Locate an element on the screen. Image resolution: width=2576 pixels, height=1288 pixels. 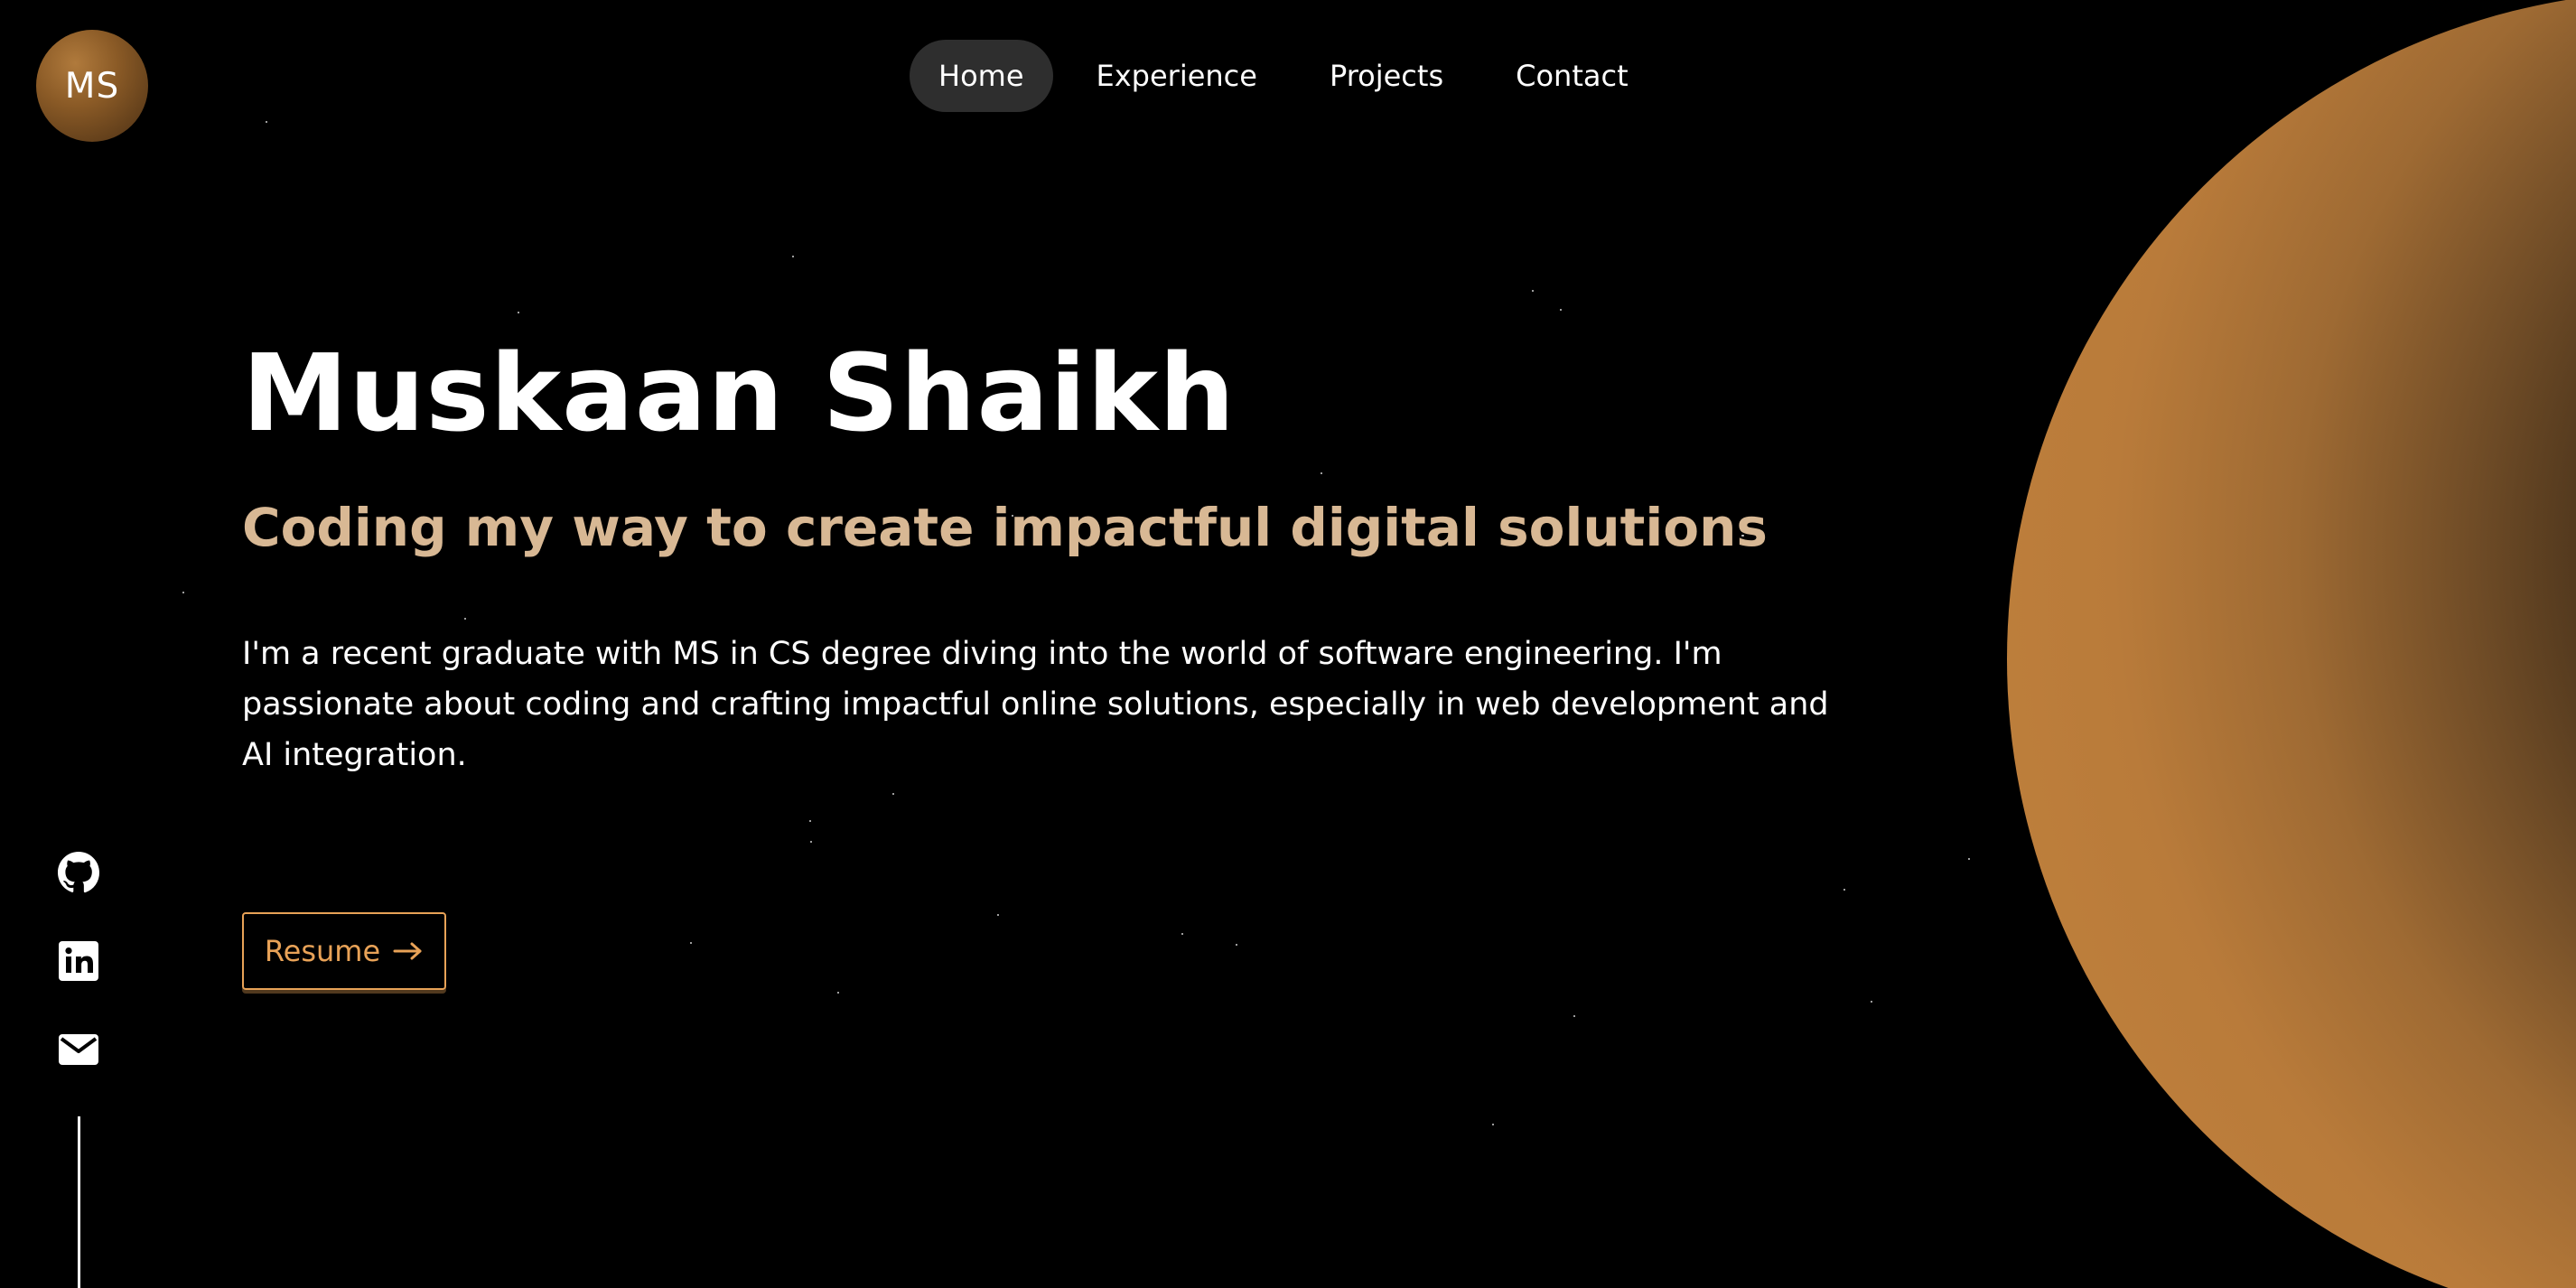
nav-projects: Projects is located at coordinates (1386, 76).